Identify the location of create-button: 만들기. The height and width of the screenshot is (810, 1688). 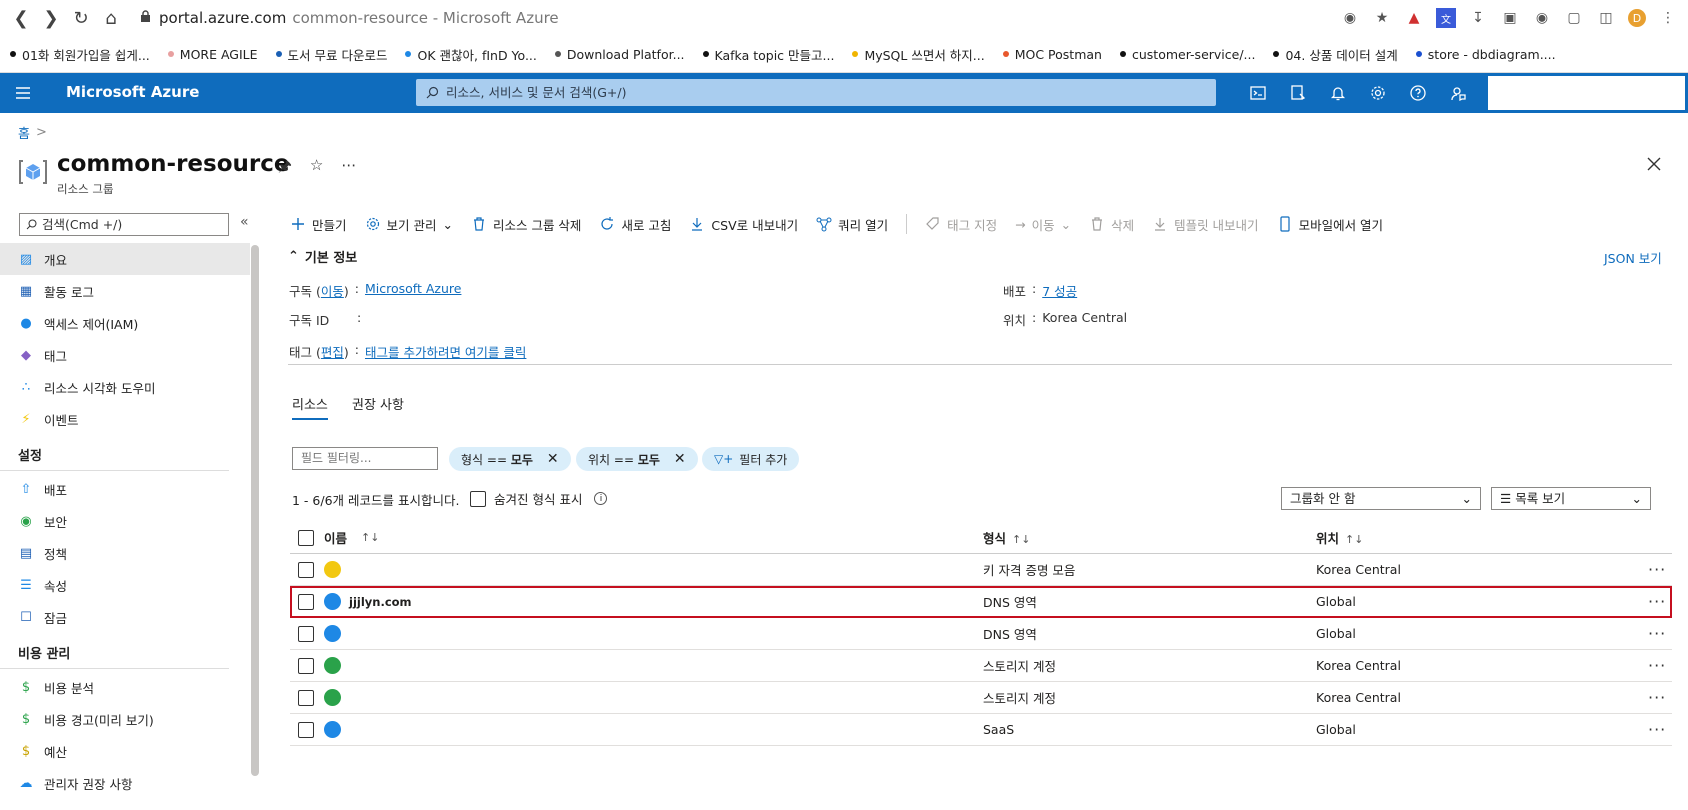
(318, 224).